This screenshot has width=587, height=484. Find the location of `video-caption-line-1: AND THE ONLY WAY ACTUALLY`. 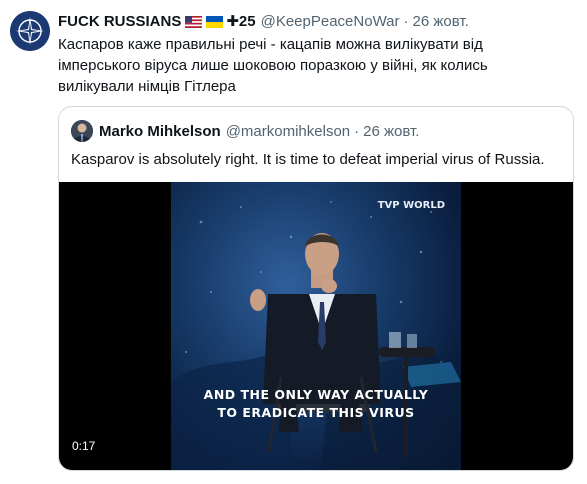

video-caption-line-1: AND THE ONLY WAY ACTUALLY is located at coordinates (316, 394).